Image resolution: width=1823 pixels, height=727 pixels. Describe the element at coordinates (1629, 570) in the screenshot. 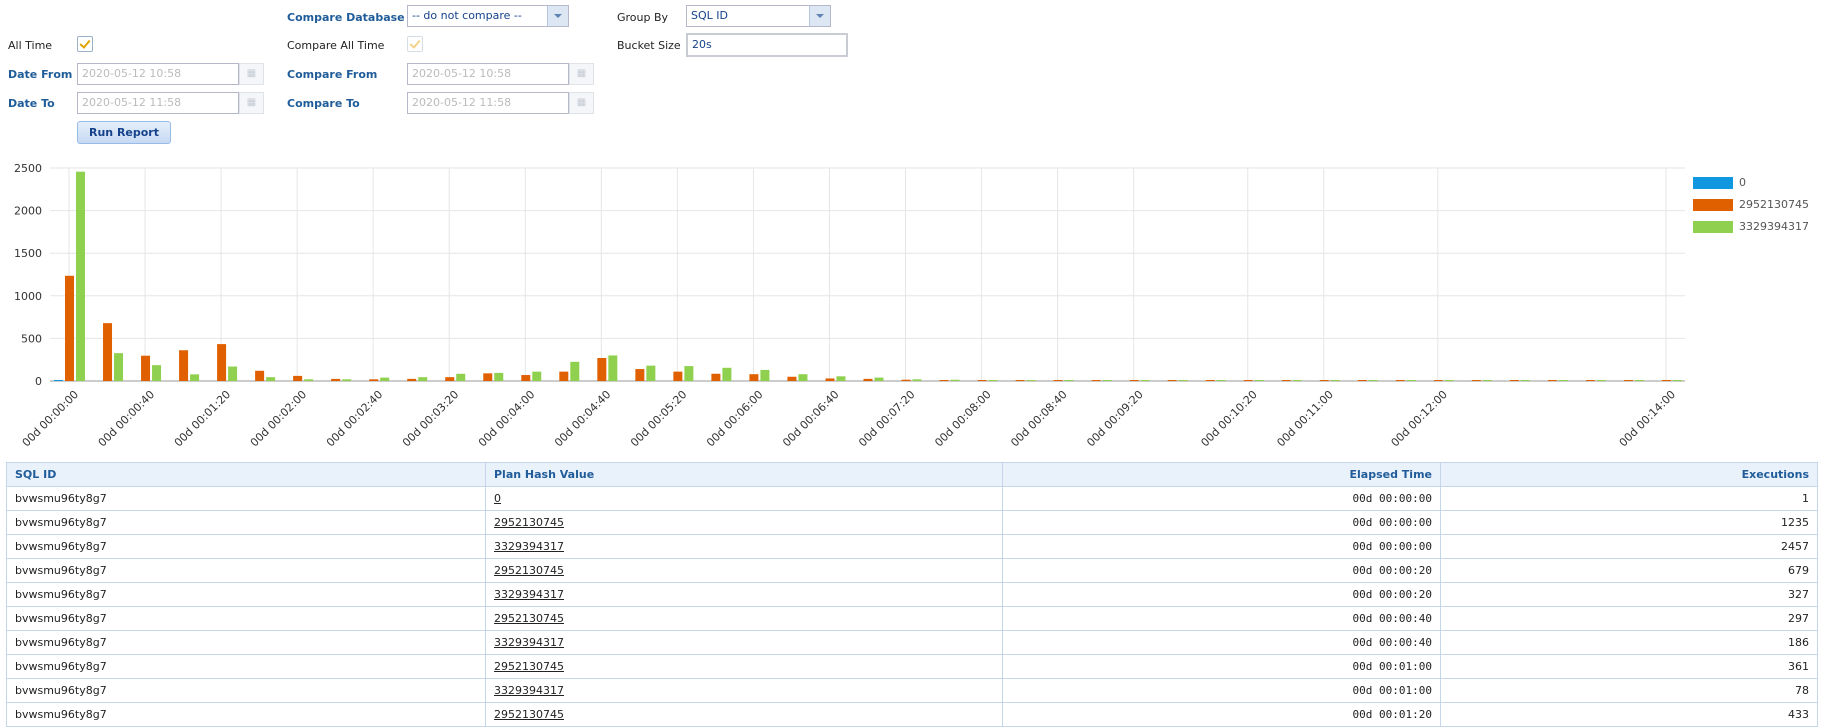

I see `executions-cell: 679` at that location.